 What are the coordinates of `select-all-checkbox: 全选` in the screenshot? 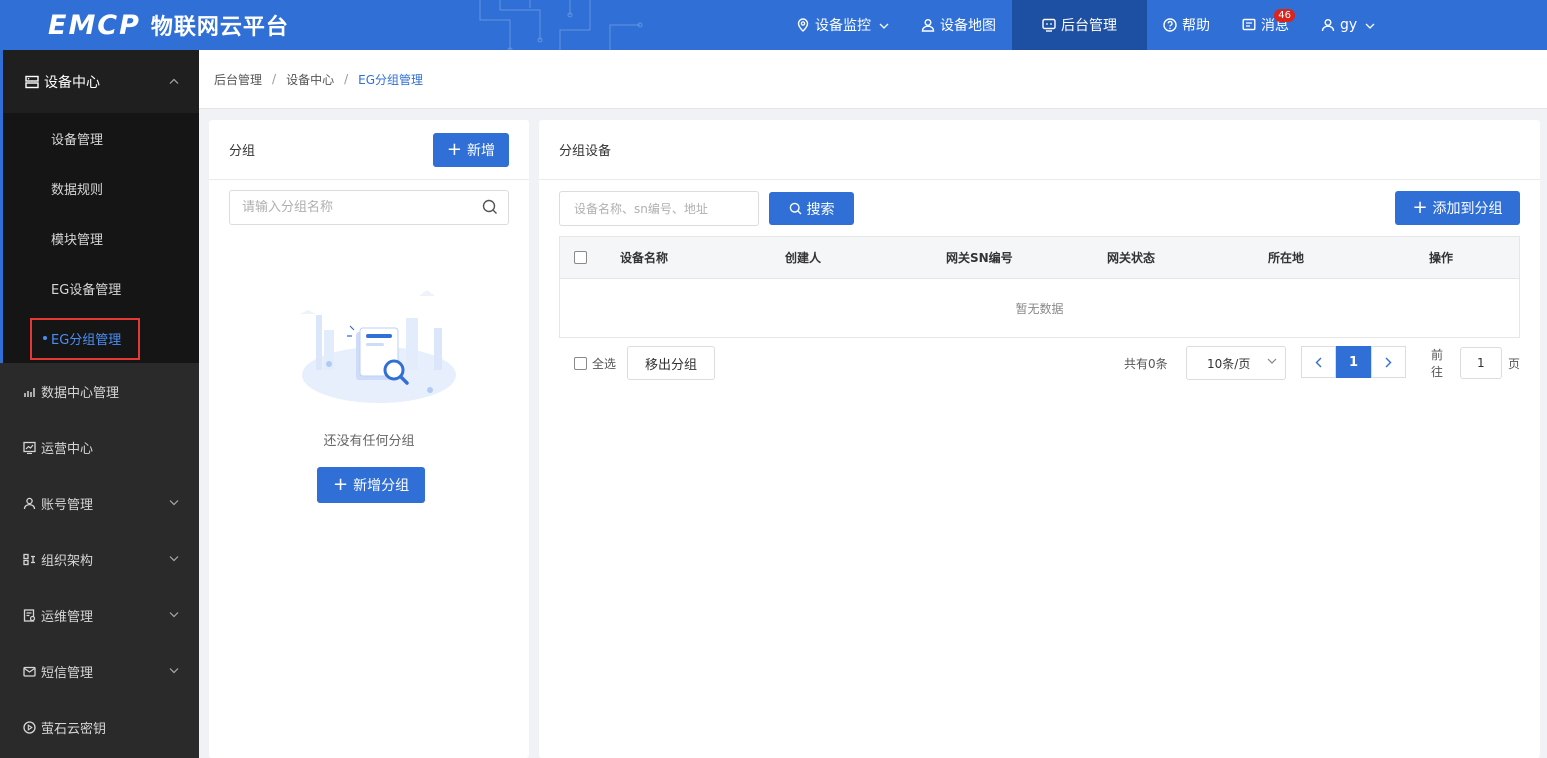 It's located at (595, 363).